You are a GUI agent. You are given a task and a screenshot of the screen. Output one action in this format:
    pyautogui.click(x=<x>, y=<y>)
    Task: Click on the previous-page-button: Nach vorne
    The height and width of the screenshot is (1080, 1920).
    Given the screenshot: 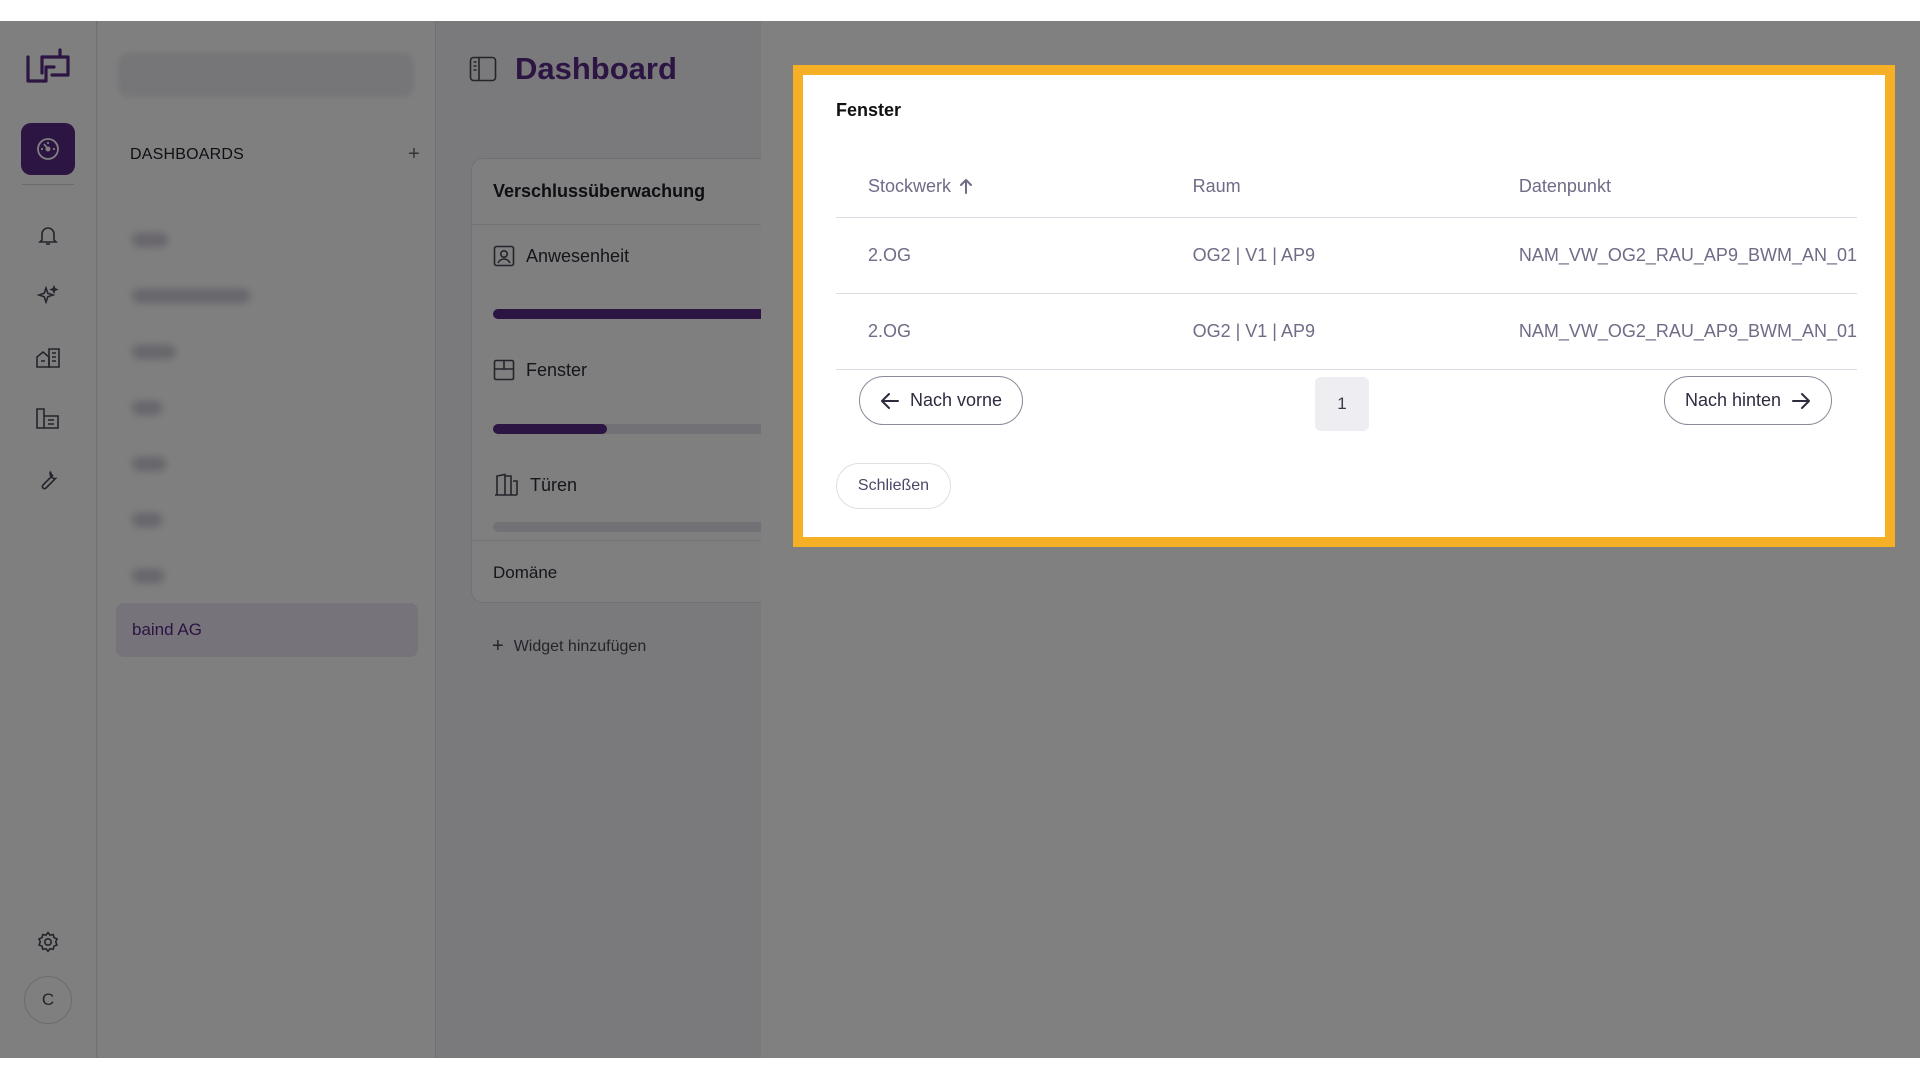 What is the action you would take?
    pyautogui.click(x=941, y=400)
    